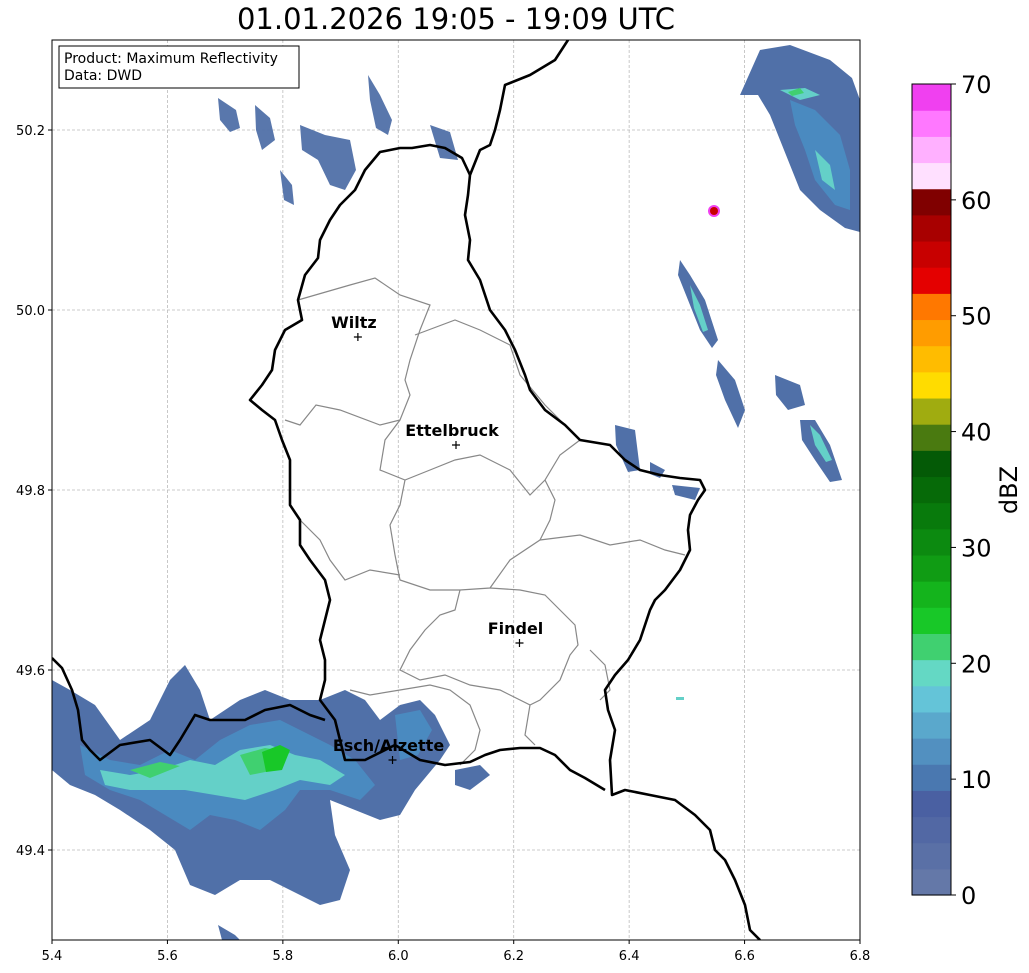 The height and width of the screenshot is (973, 1029). Describe the element at coordinates (516, 628) in the screenshot. I see `city-label: Findel` at that location.